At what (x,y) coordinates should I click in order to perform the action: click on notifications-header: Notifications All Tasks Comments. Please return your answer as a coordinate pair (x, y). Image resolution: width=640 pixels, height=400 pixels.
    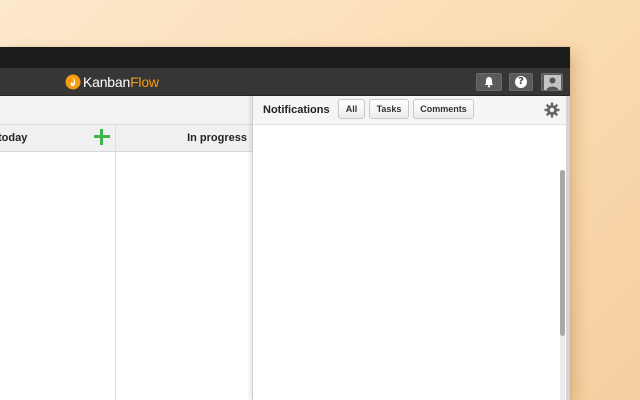
    Looking at the image, I should click on (410, 110).